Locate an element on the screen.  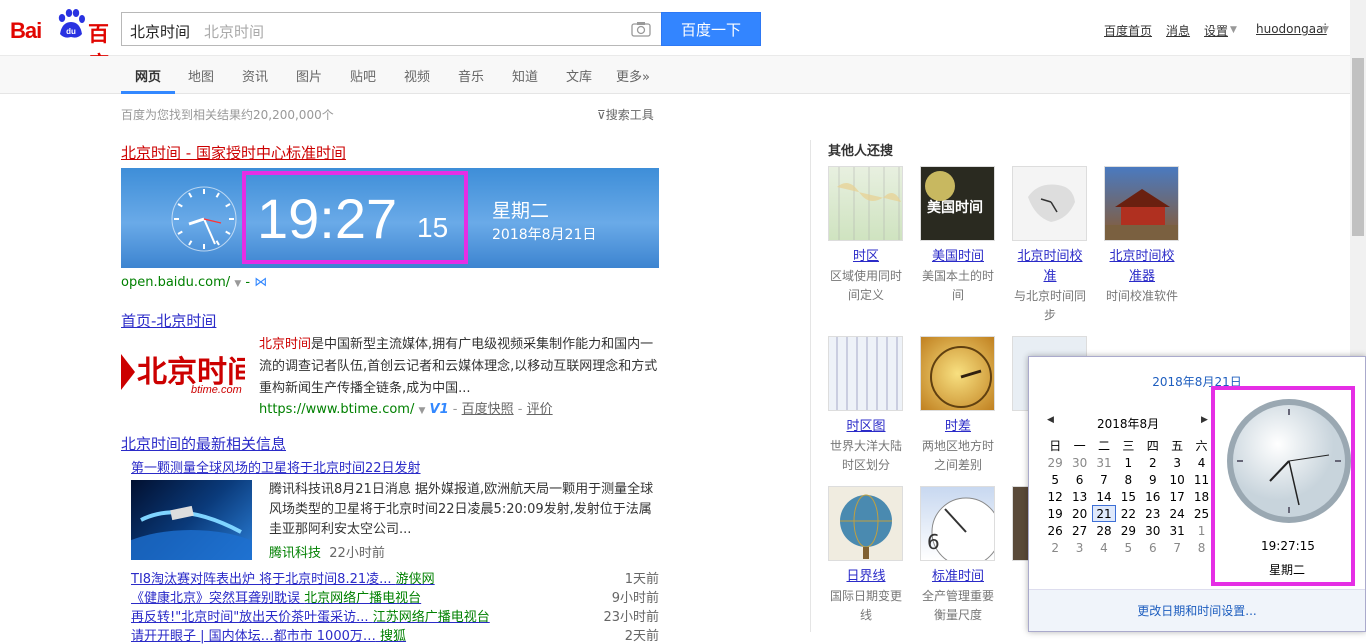
forbidden-city-image is located at coordinates (1141, 203).